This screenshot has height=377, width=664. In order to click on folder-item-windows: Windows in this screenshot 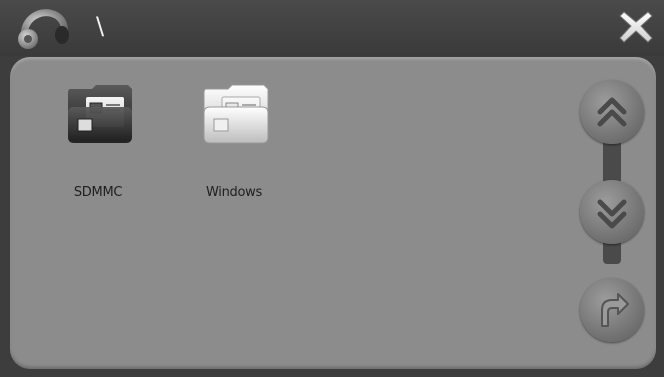, I will do `click(234, 133)`.